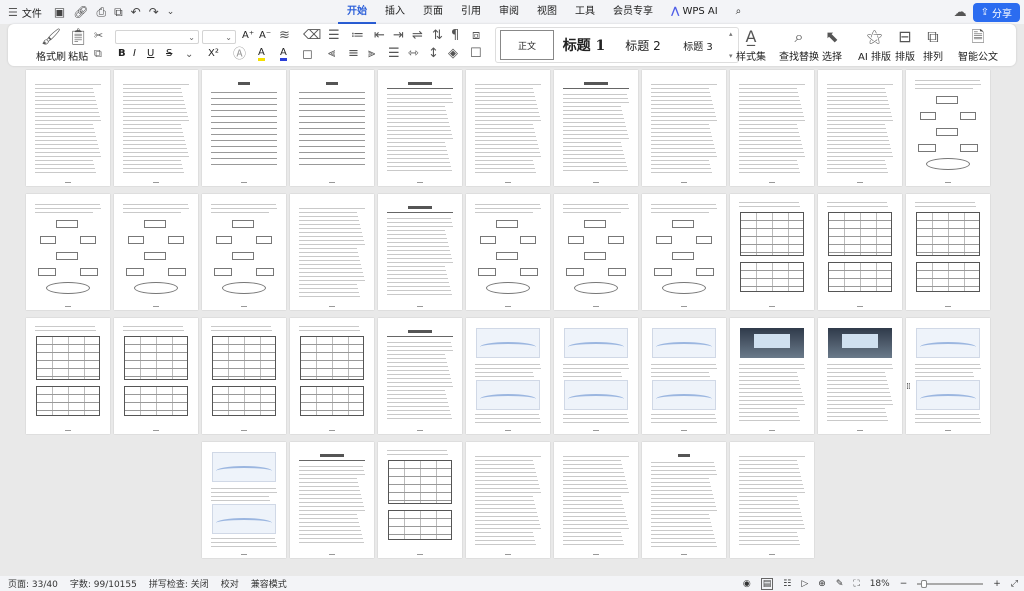 The width and height of the screenshot is (1024, 591). What do you see at coordinates (996, 12) in the screenshot?
I see `share-button: ⇪ 分享` at bounding box center [996, 12].